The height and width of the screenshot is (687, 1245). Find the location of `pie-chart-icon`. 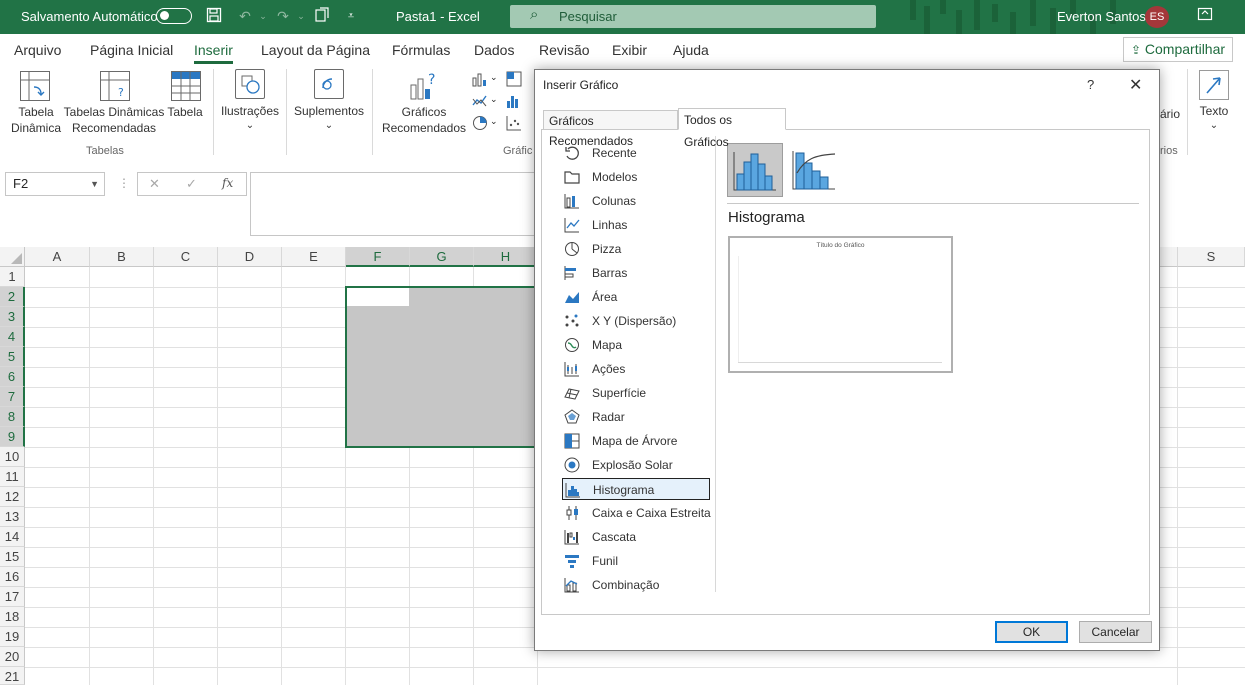

pie-chart-icon is located at coordinates (480, 123).